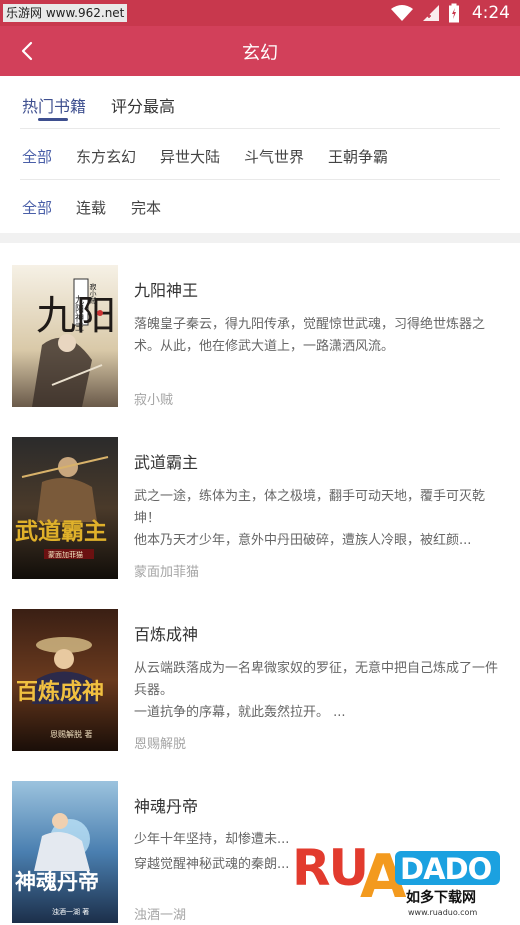  What do you see at coordinates (65, 508) in the screenshot?
I see `book-cover: 武道霸主 蒙面加菲猫` at bounding box center [65, 508].